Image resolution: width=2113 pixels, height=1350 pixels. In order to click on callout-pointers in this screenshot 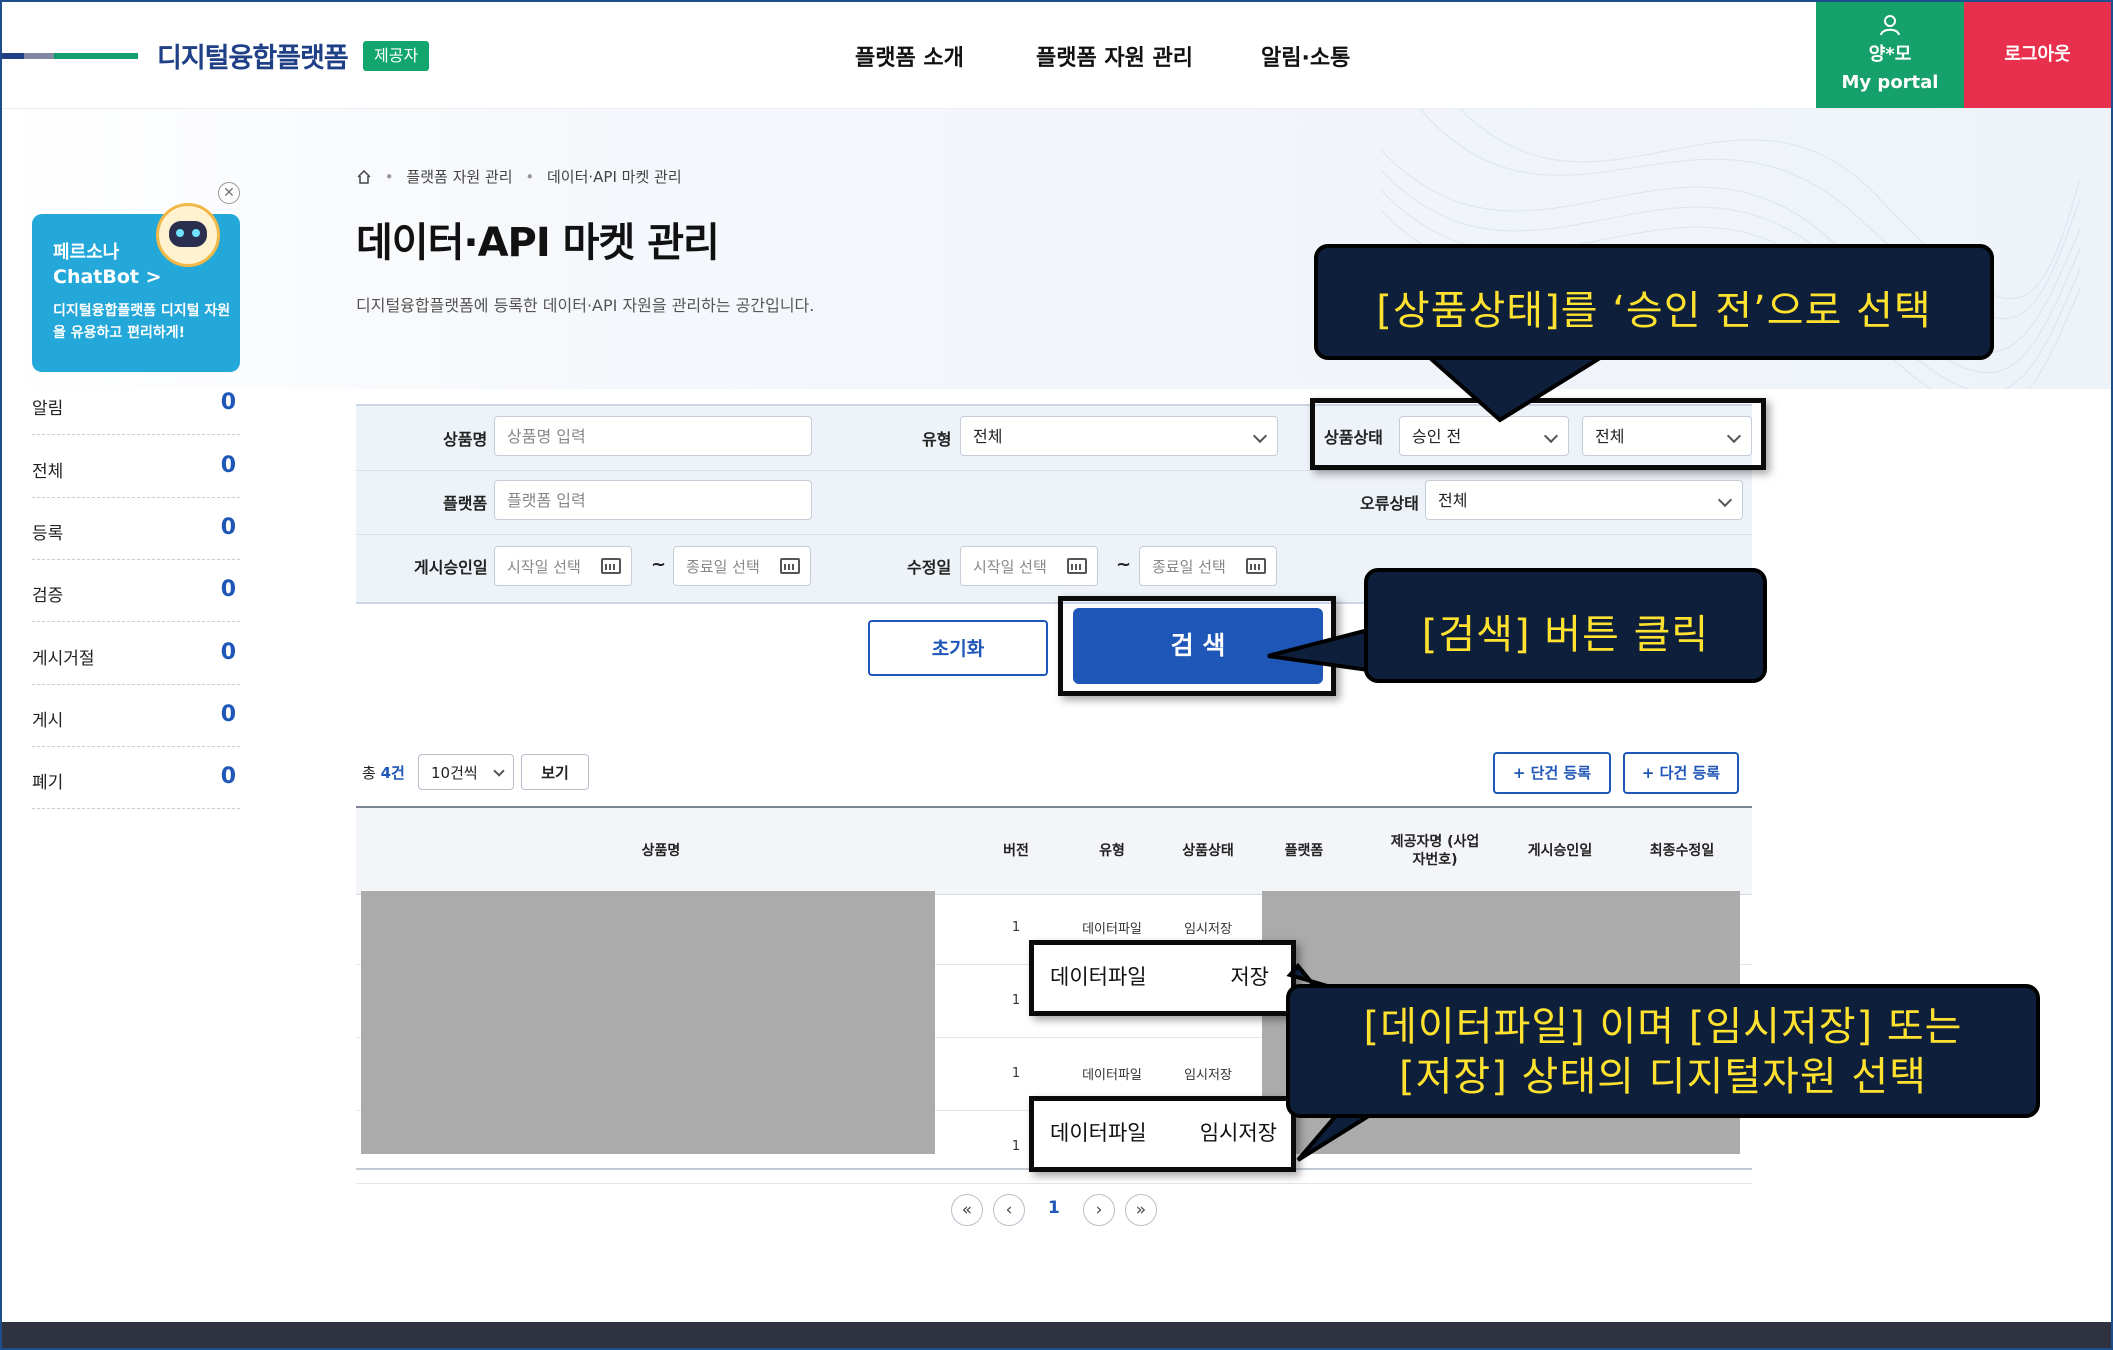, I will do `click(1437, 759)`.